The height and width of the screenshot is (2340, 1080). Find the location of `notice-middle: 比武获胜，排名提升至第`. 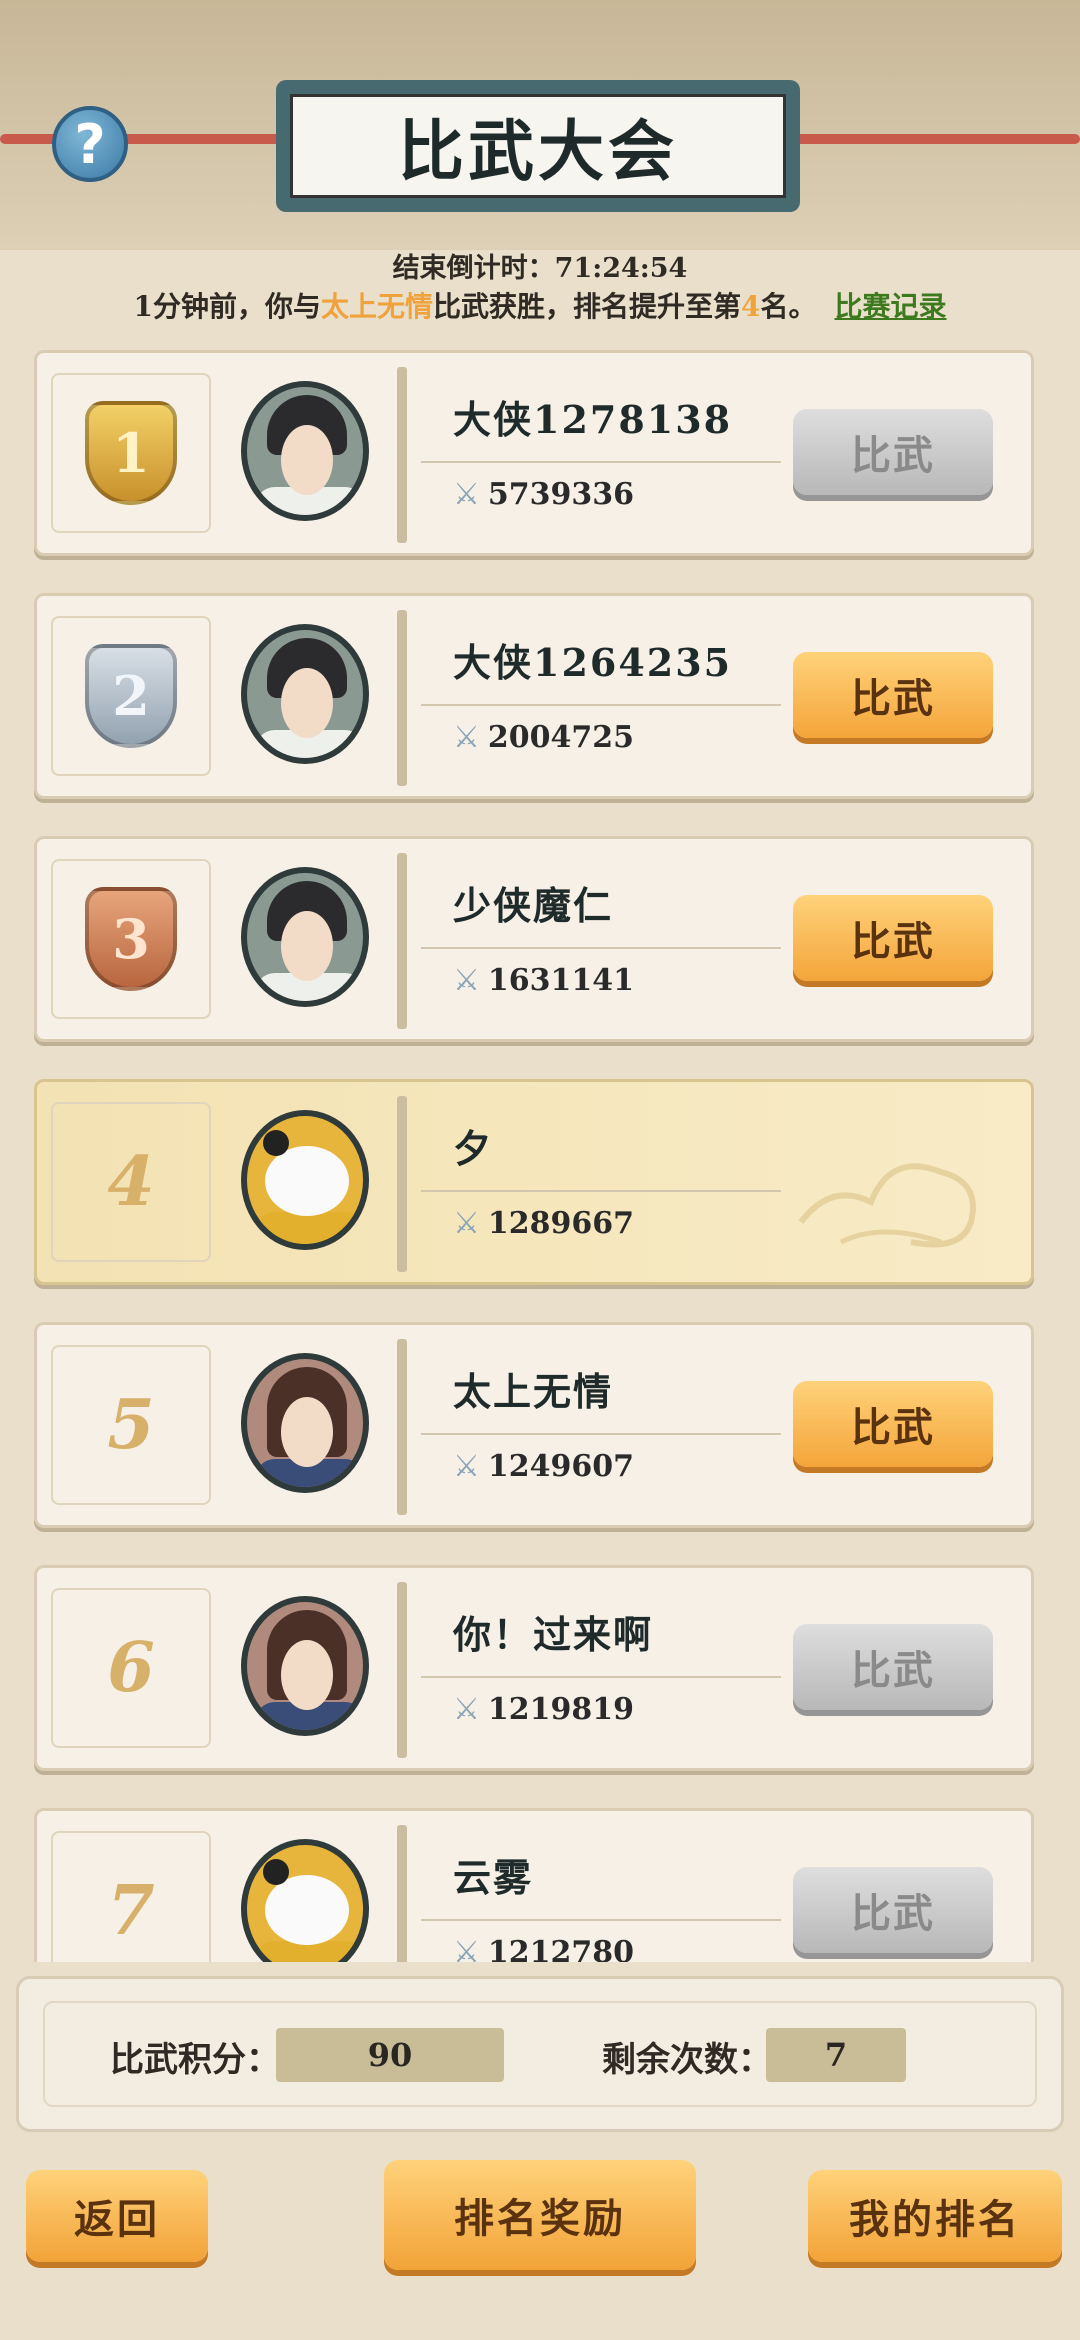

notice-middle: 比武获胜，排名提升至第 is located at coordinates (586, 306).